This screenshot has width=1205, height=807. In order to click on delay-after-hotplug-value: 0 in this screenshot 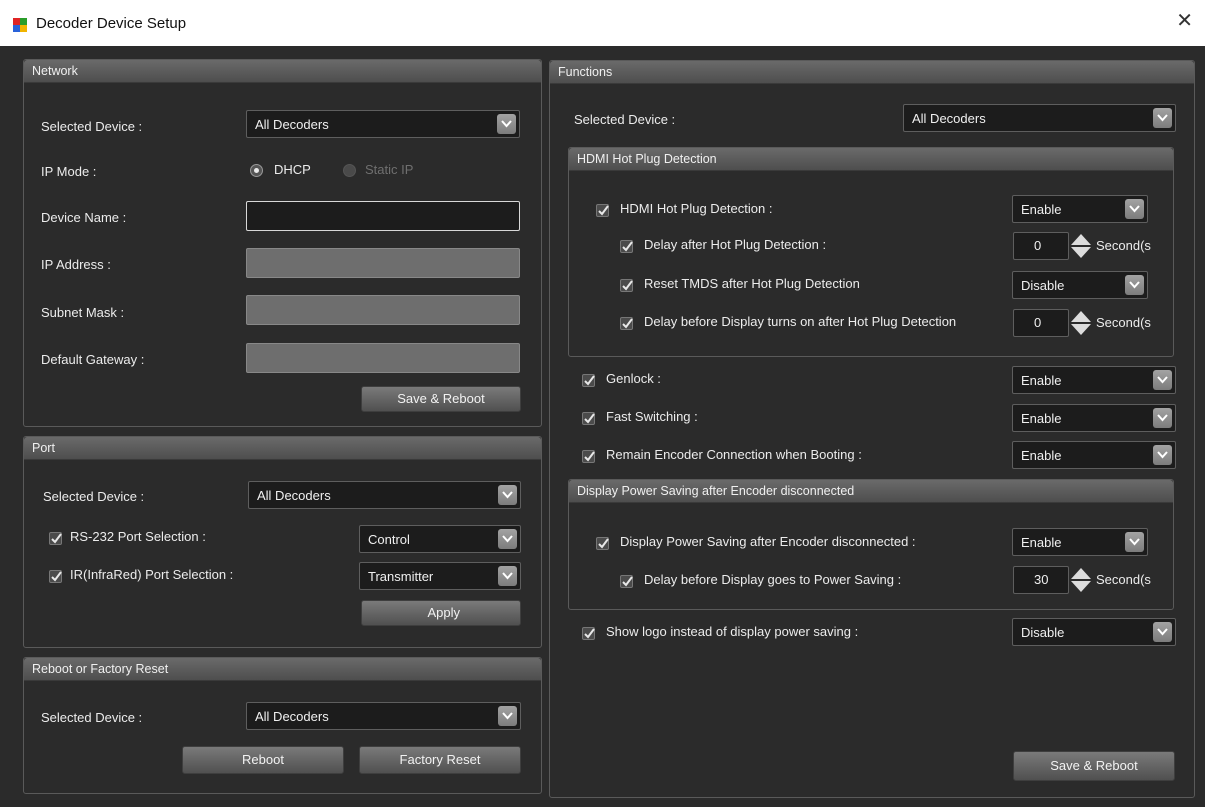, I will do `click(1041, 246)`.